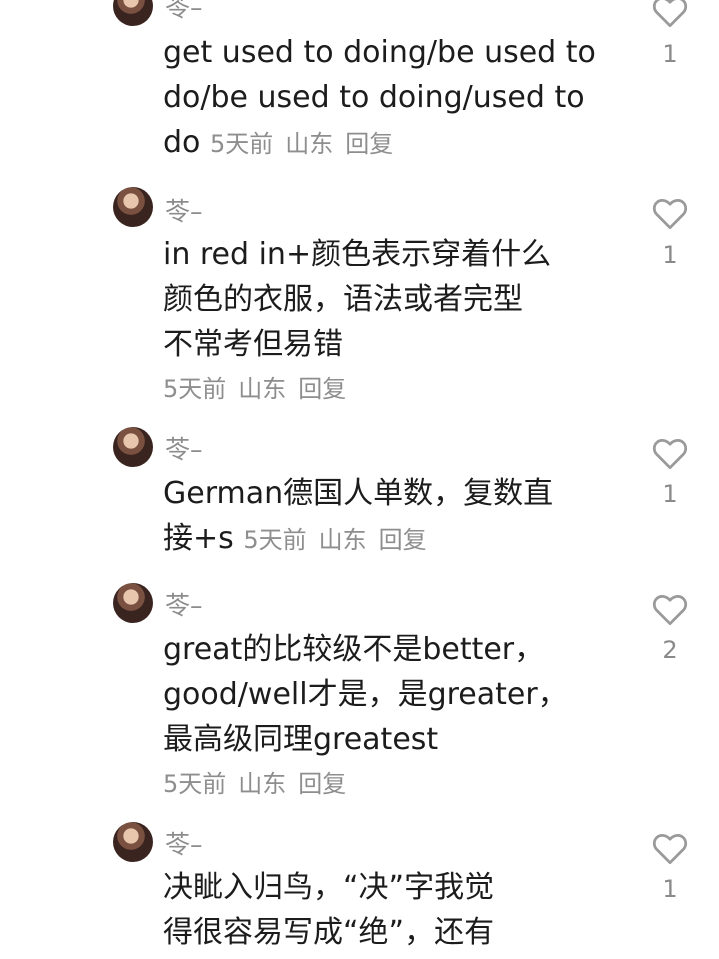 The image size is (719, 959). I want to click on comment-line: great的比较级不是better，, so click(354, 649).